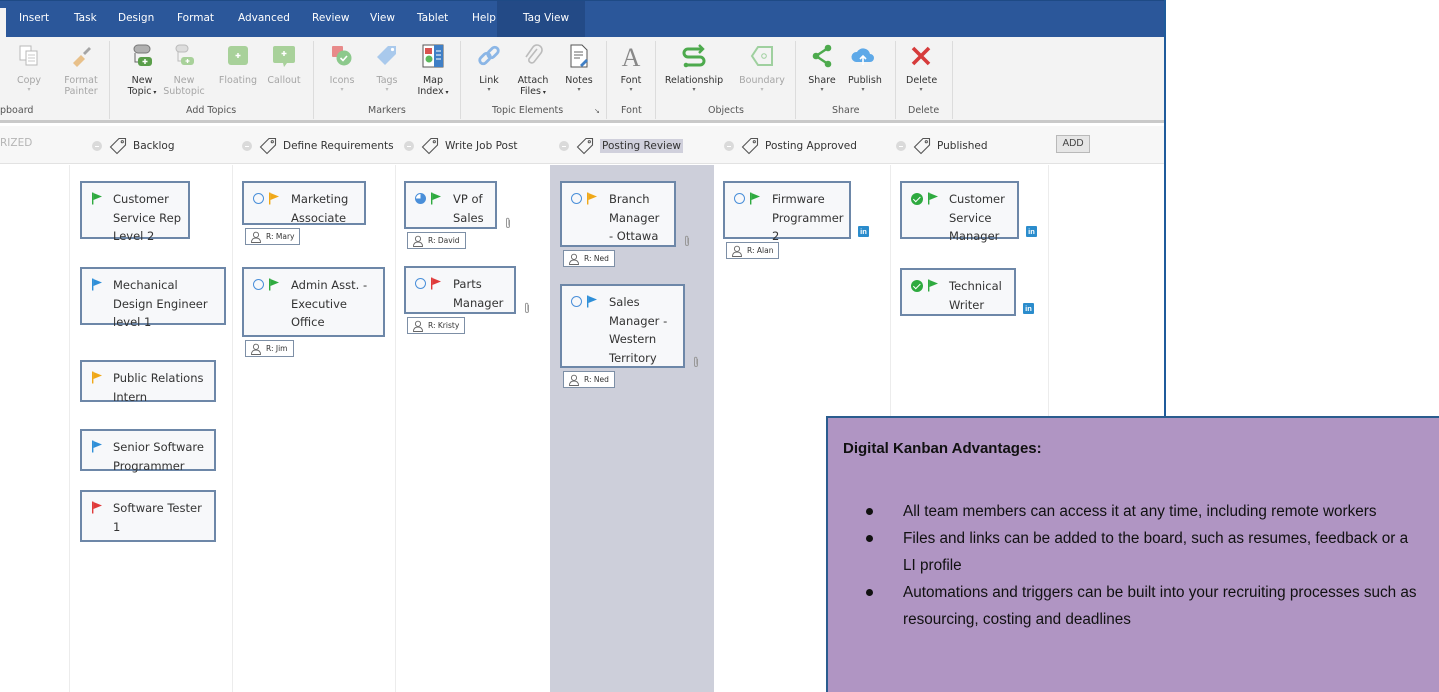 This screenshot has width=1439, height=692. I want to click on add-column-button: ADD, so click(1073, 144).